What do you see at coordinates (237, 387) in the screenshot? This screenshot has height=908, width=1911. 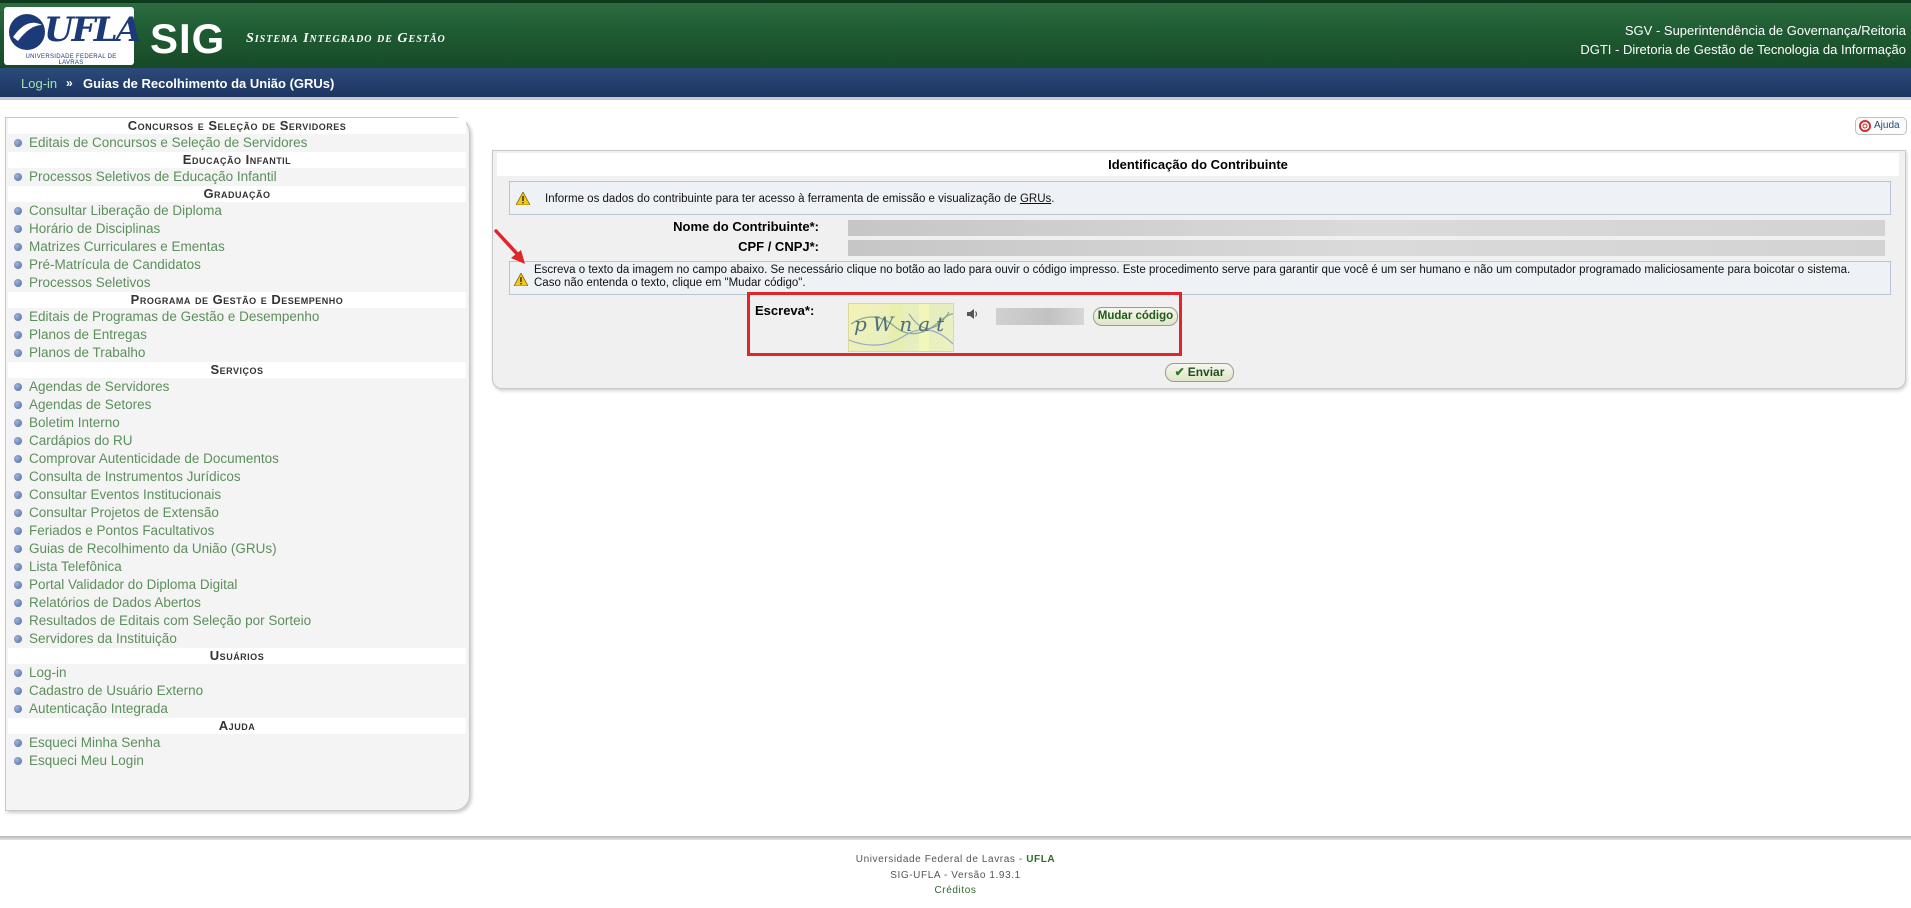 I see `sidebar-item-agendas-servidores: Agendas de Servidores` at bounding box center [237, 387].